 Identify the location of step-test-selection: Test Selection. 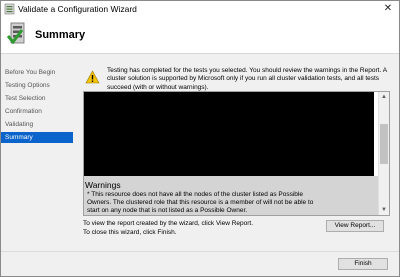
(37, 98).